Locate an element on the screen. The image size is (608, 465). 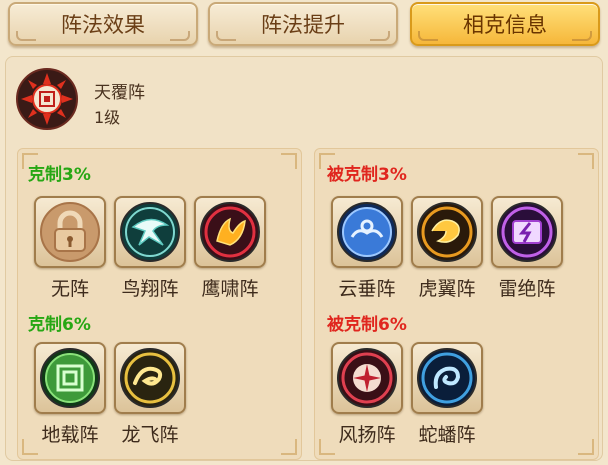
snake-formation-icon is located at coordinates (447, 378).